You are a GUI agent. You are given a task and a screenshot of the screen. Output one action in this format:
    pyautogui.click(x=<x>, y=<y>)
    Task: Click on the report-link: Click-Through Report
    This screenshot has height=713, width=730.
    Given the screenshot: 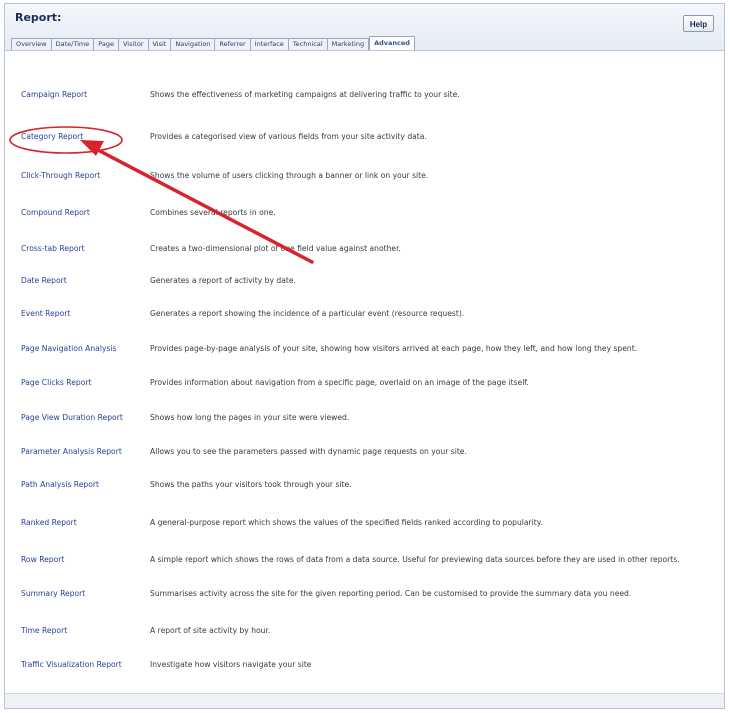 What is the action you would take?
    pyautogui.click(x=60, y=176)
    